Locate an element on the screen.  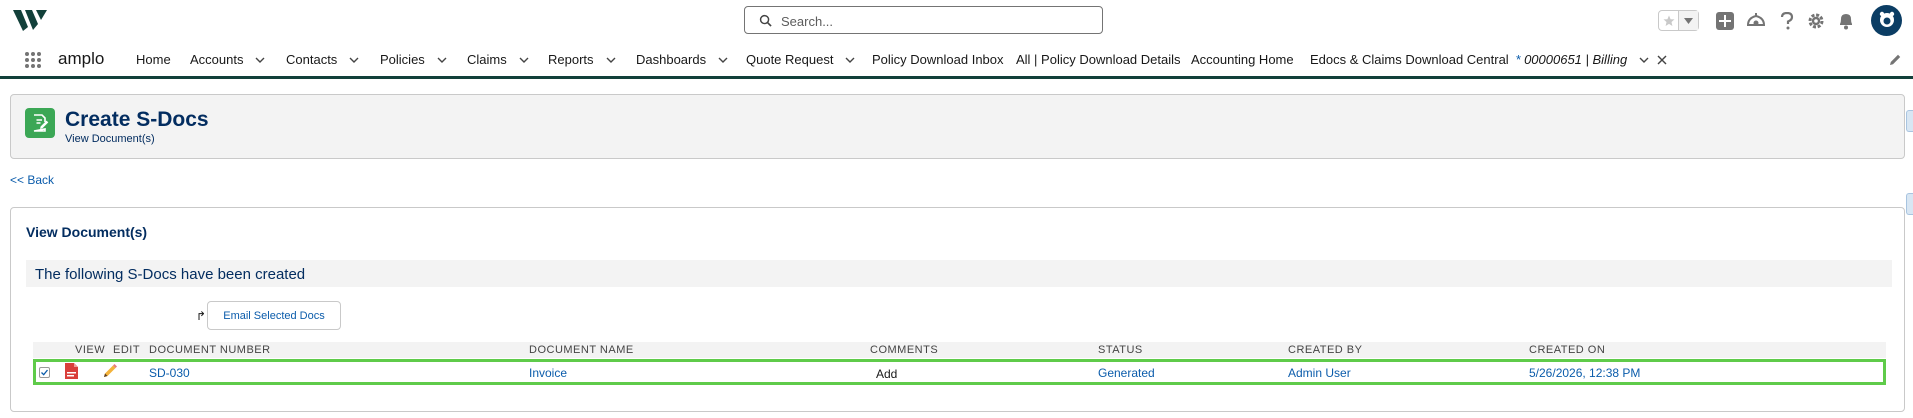
col-header-edit: EDIT is located at coordinates (127, 350).